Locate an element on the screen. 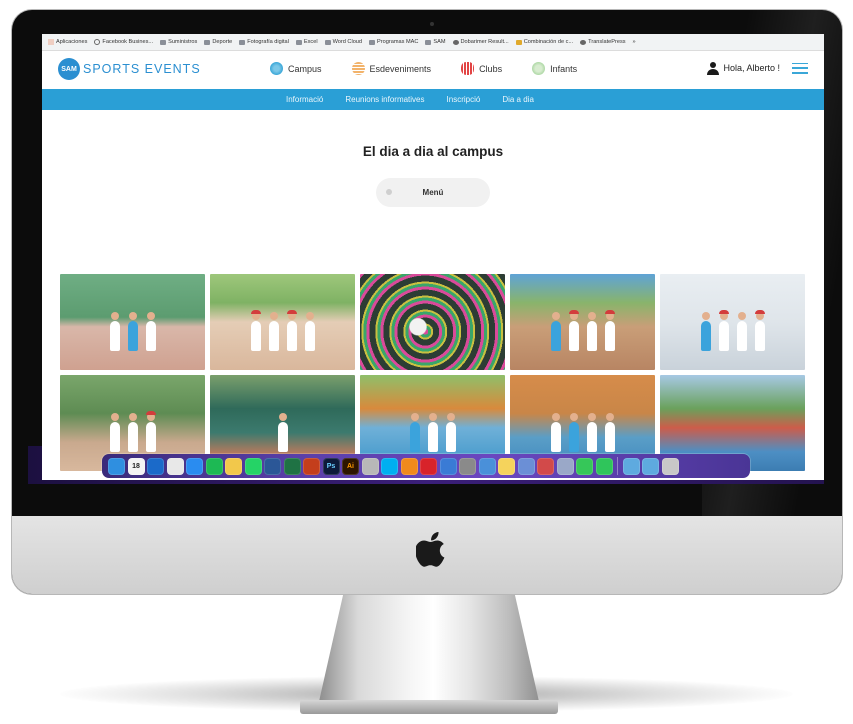  user-icon is located at coordinates (713, 68).